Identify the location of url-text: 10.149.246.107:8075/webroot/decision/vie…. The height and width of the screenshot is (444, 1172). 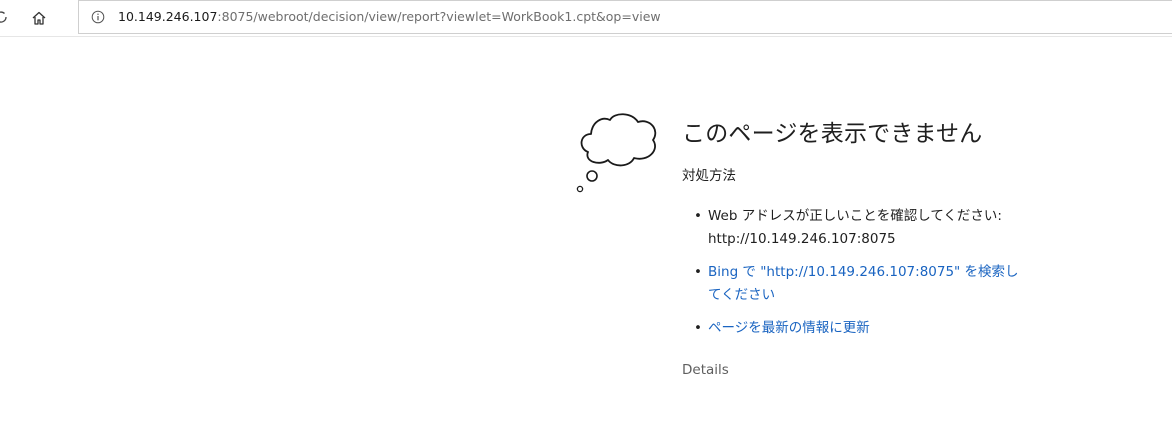
(389, 16).